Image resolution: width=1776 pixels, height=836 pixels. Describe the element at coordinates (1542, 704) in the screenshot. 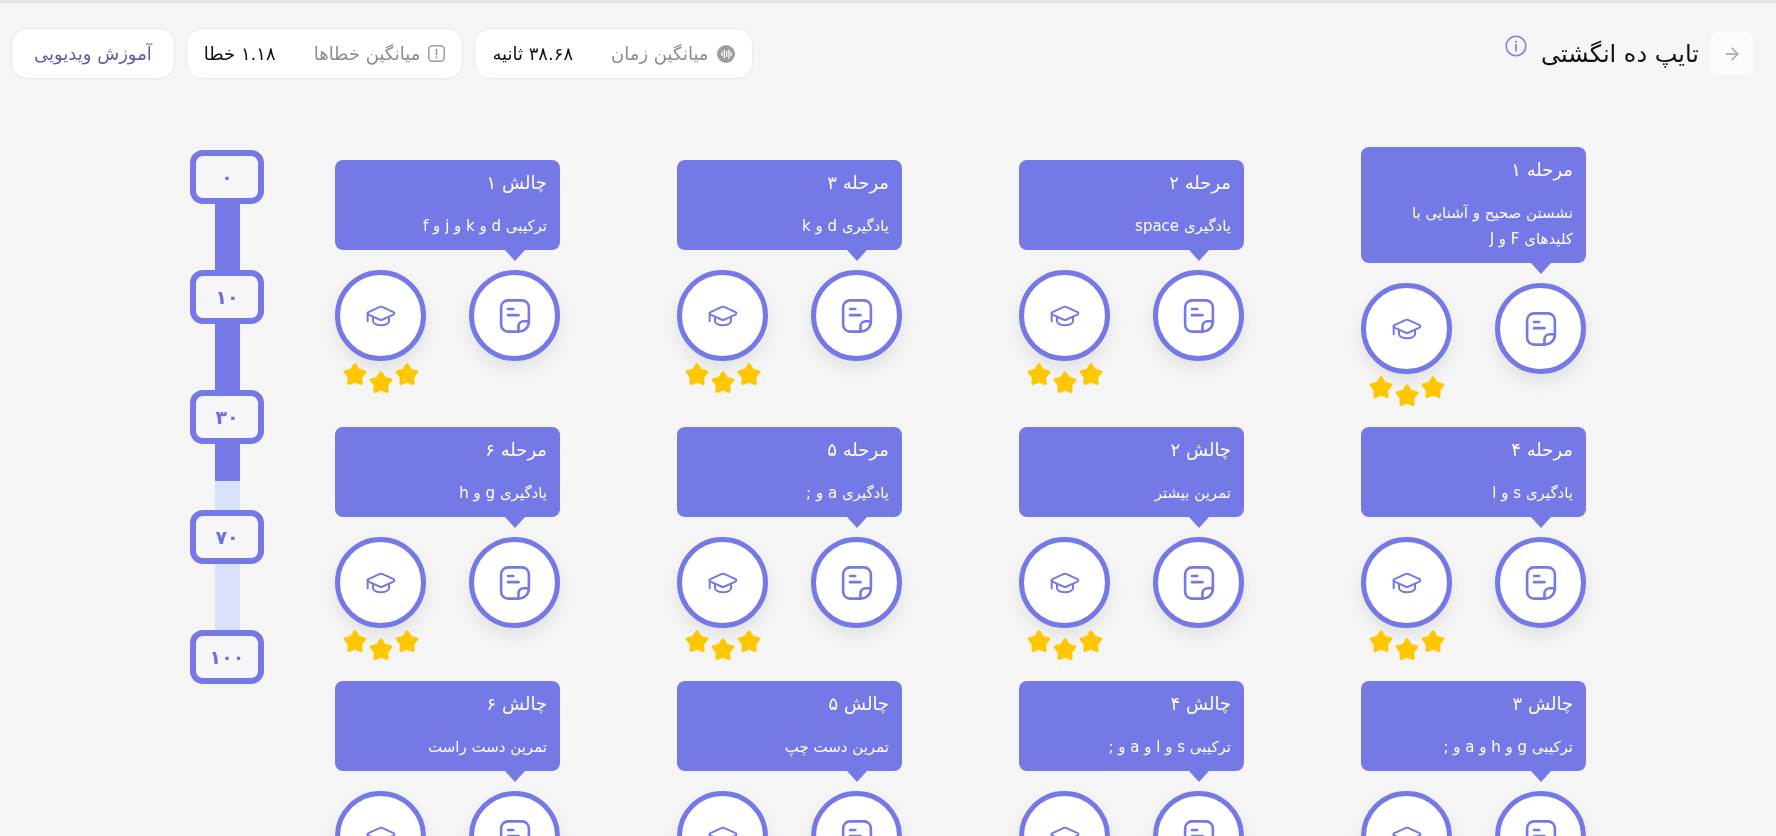

I see `stage-title: چالش ۳` at that location.